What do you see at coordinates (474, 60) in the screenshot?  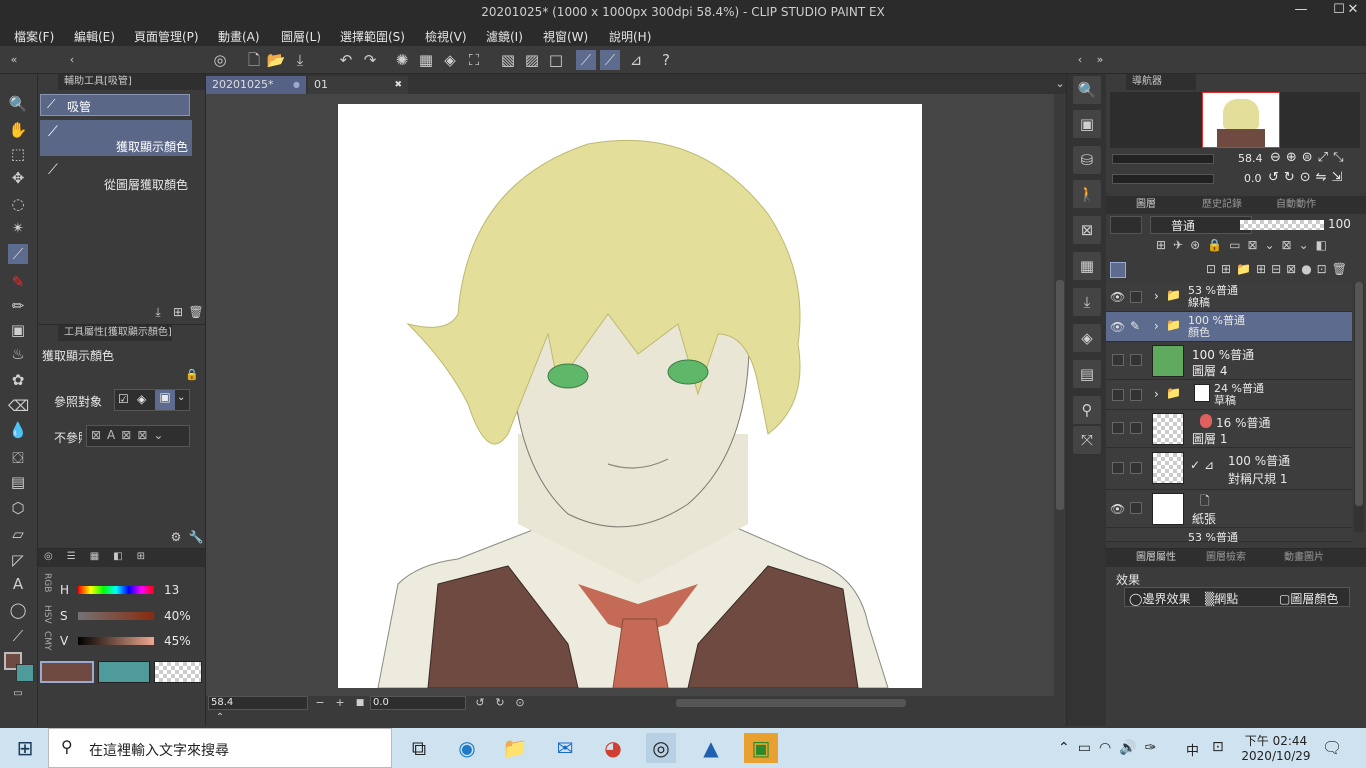 I see `transform-icon: ⛶` at bounding box center [474, 60].